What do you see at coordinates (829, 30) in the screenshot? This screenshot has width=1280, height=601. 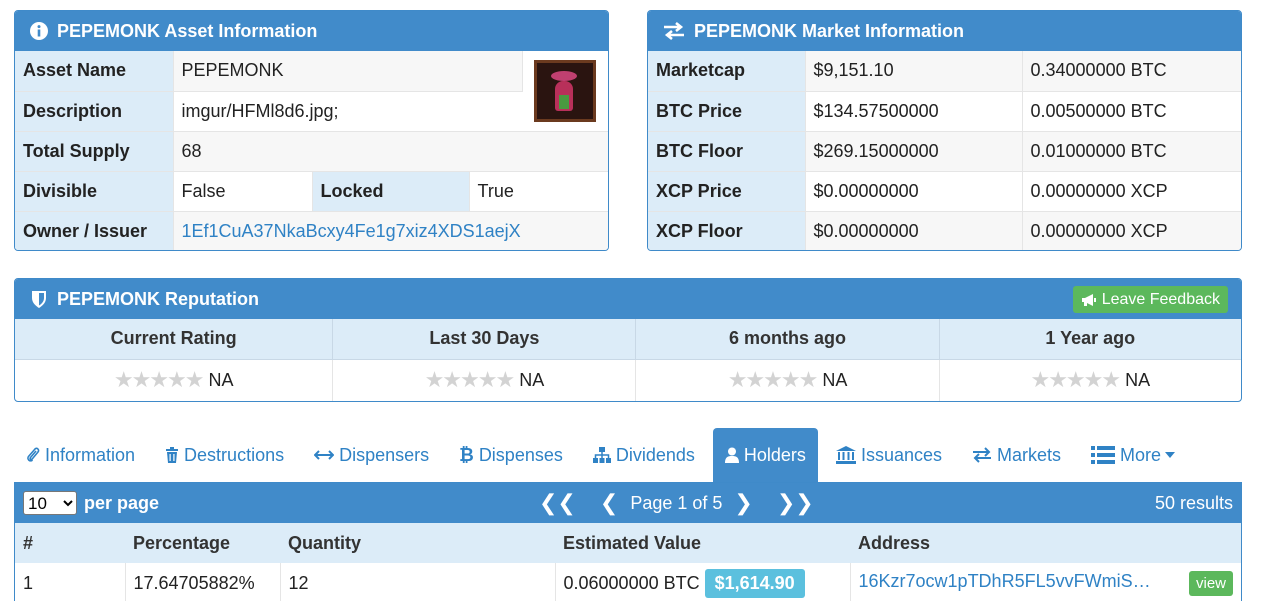 I see `market-info-title: PEPEMONK Market Information` at bounding box center [829, 30].